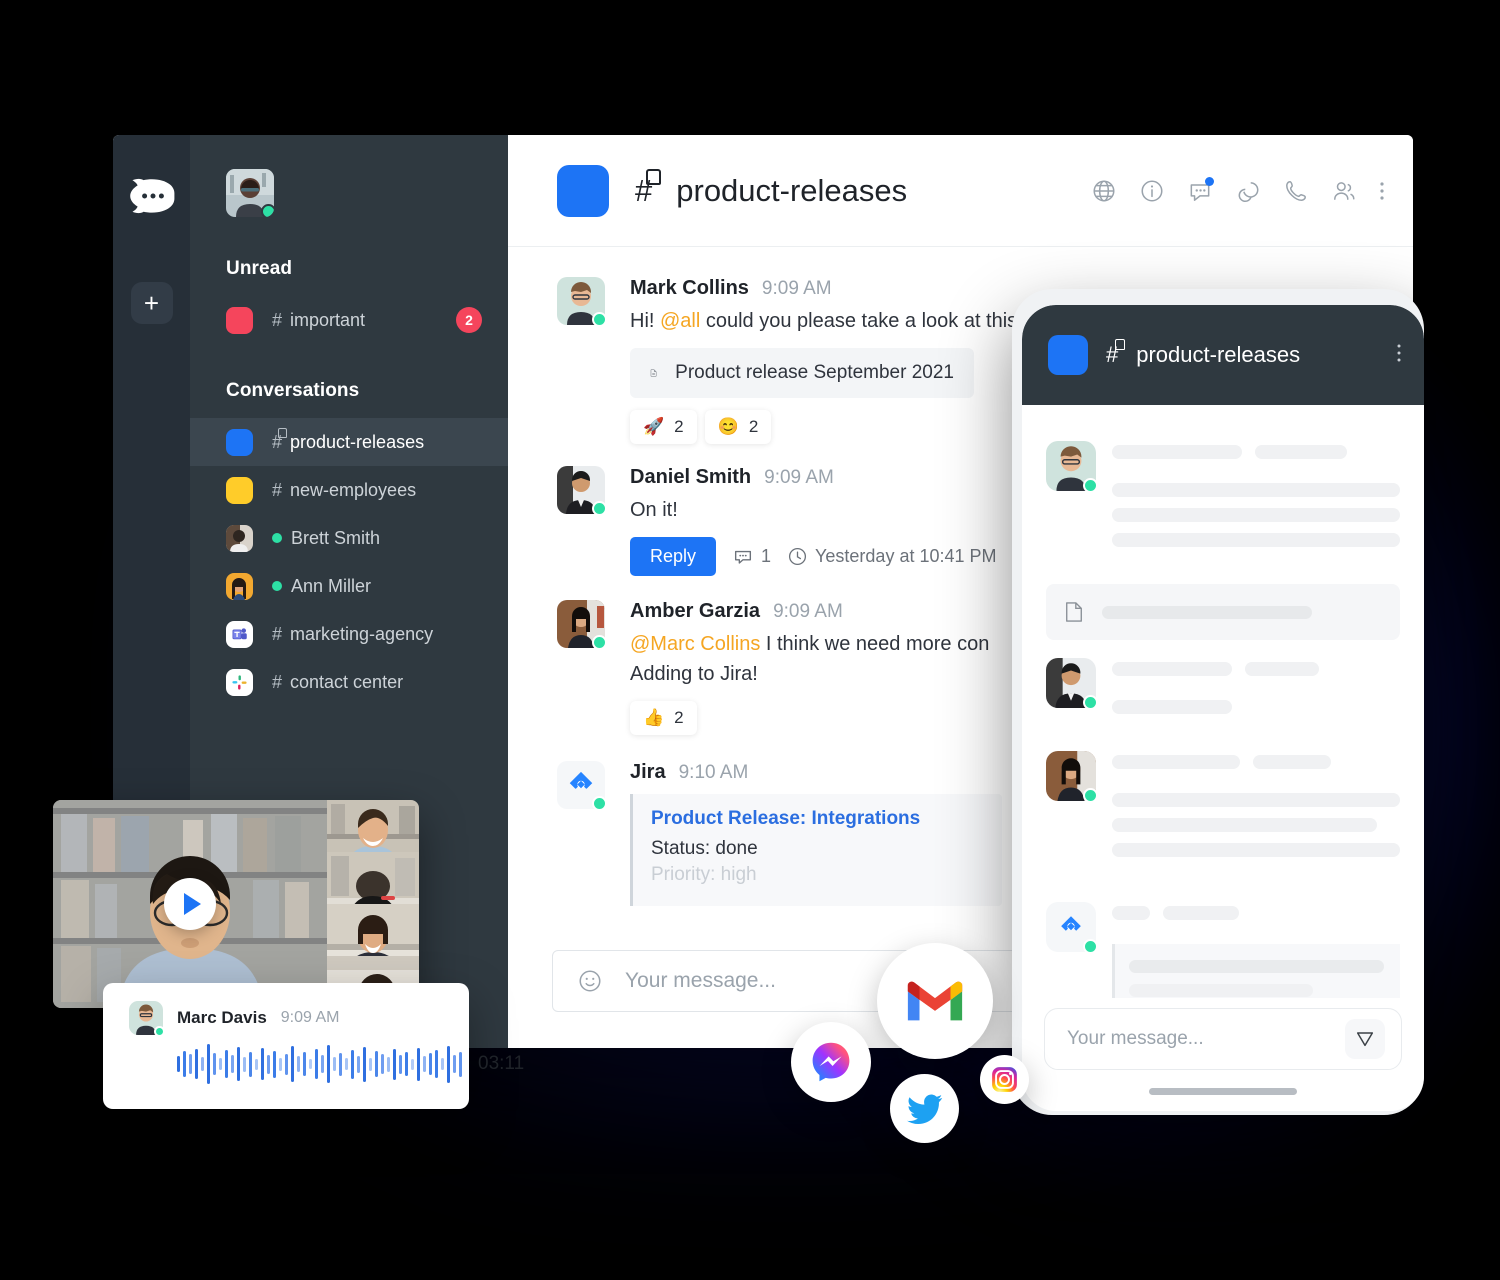 Image resolution: width=1500 pixels, height=1280 pixels. What do you see at coordinates (798, 556) in the screenshot?
I see `clock-icon` at bounding box center [798, 556].